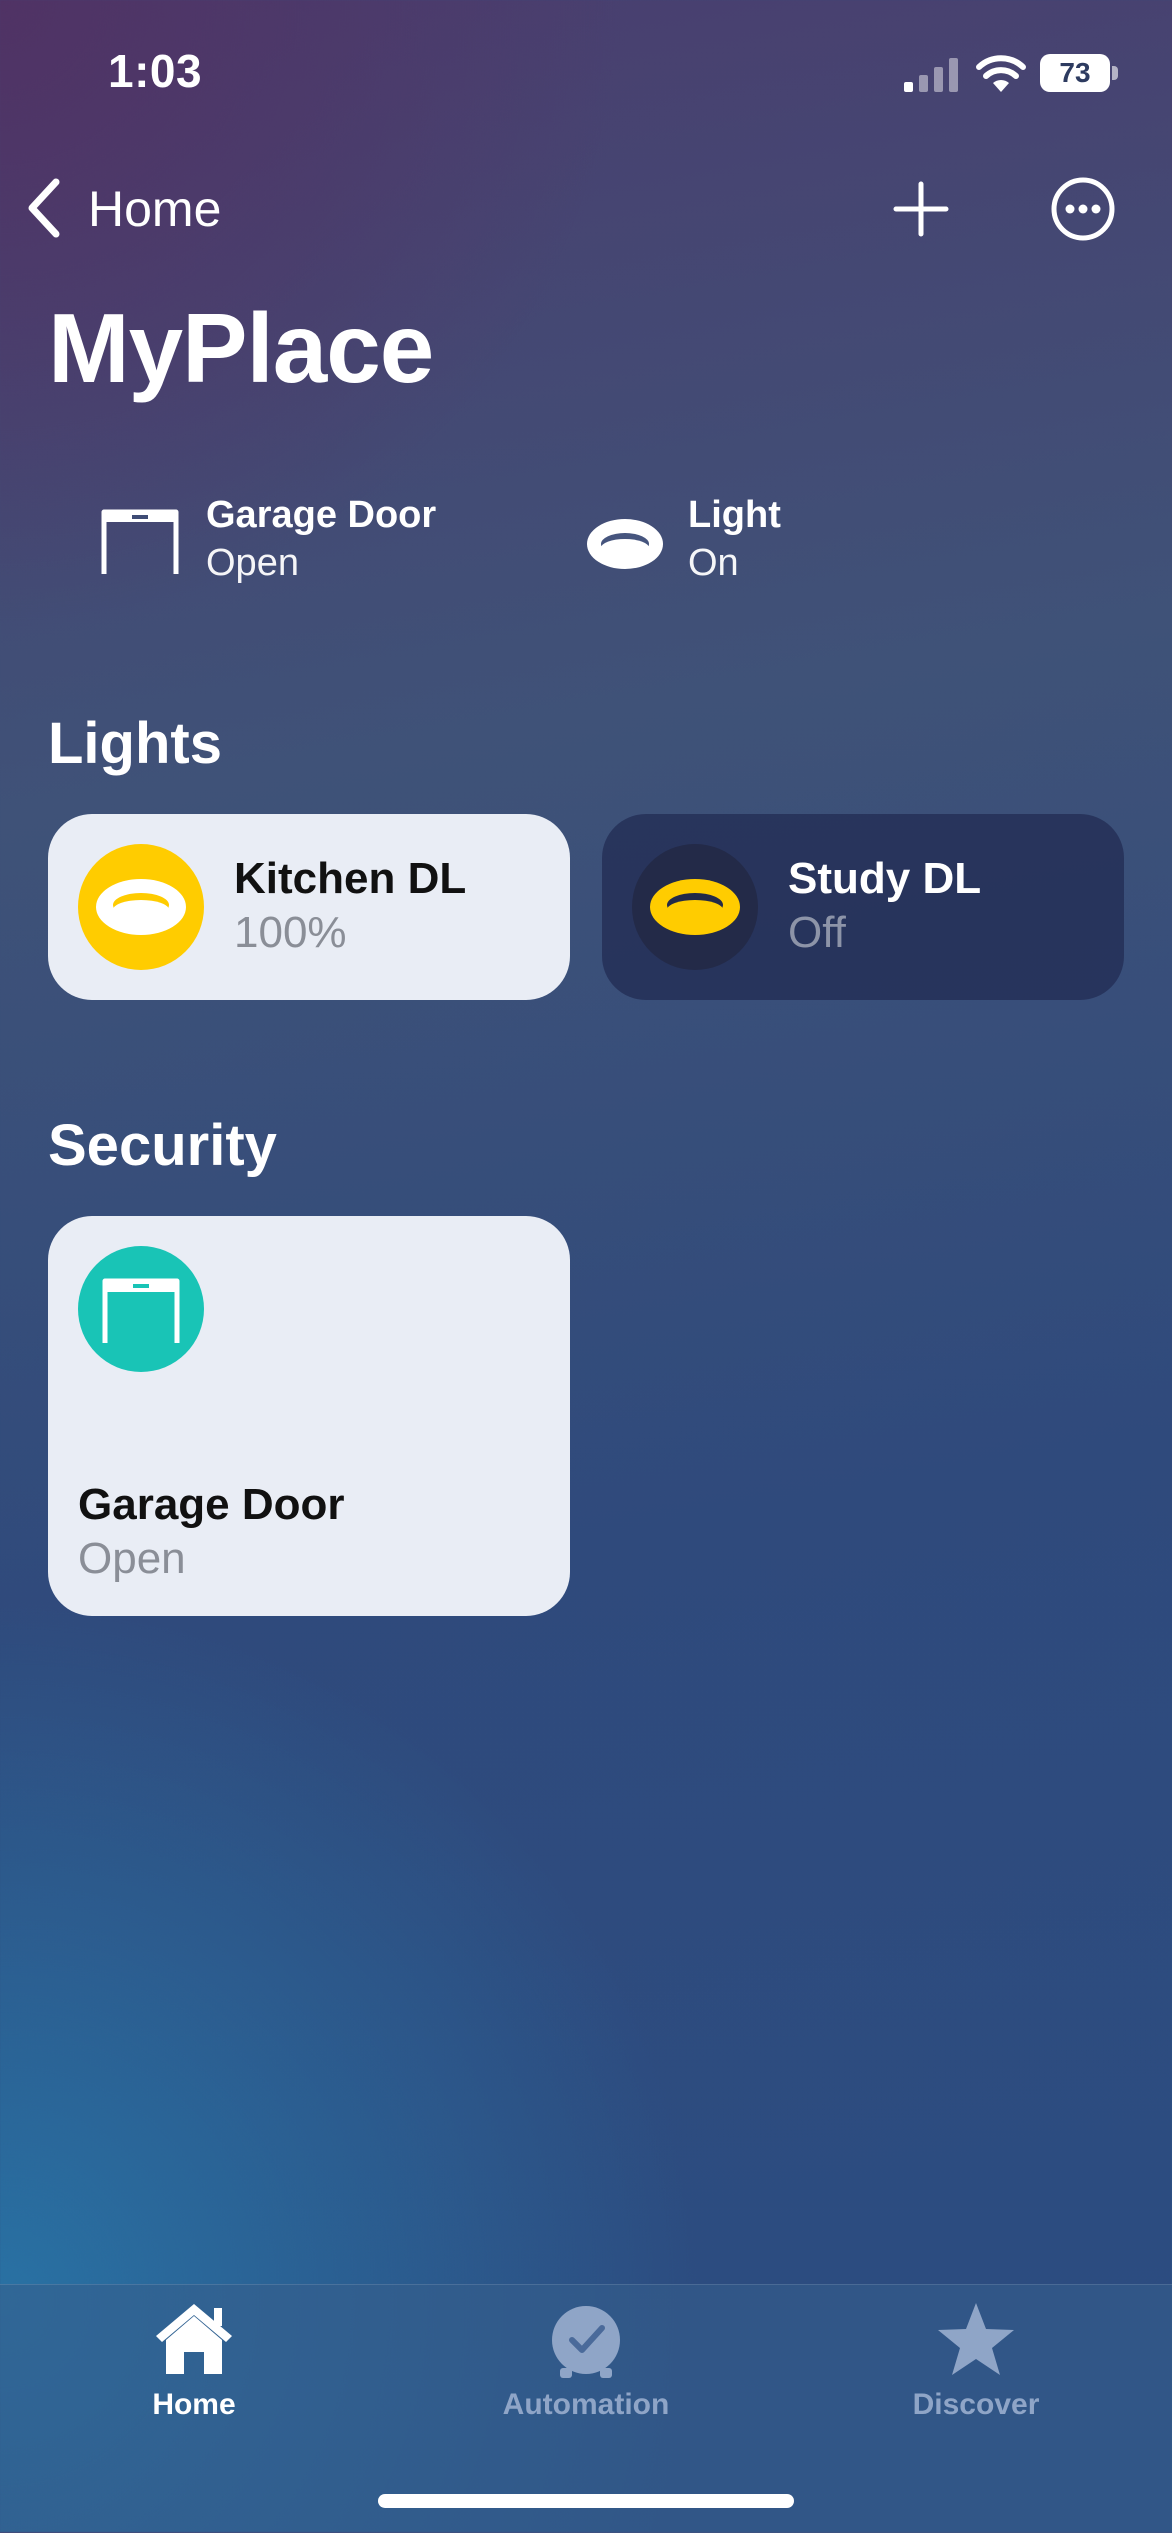 This screenshot has width=1172, height=2533. Describe the element at coordinates (194, 2339) in the screenshot. I see `house-icon` at that location.